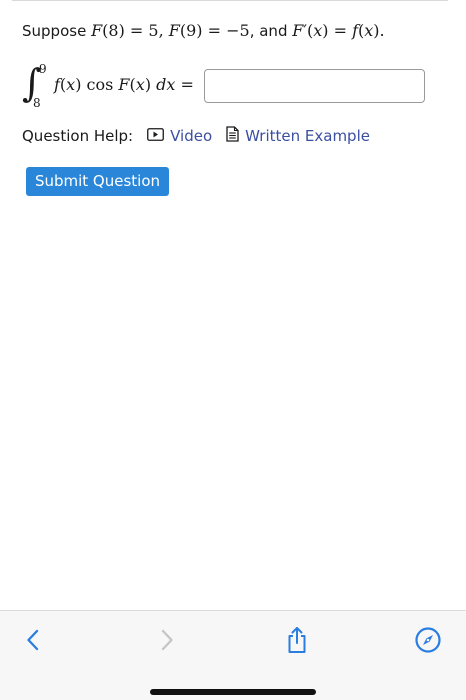  What do you see at coordinates (78, 136) in the screenshot?
I see `question-help-label: Question Help:` at bounding box center [78, 136].